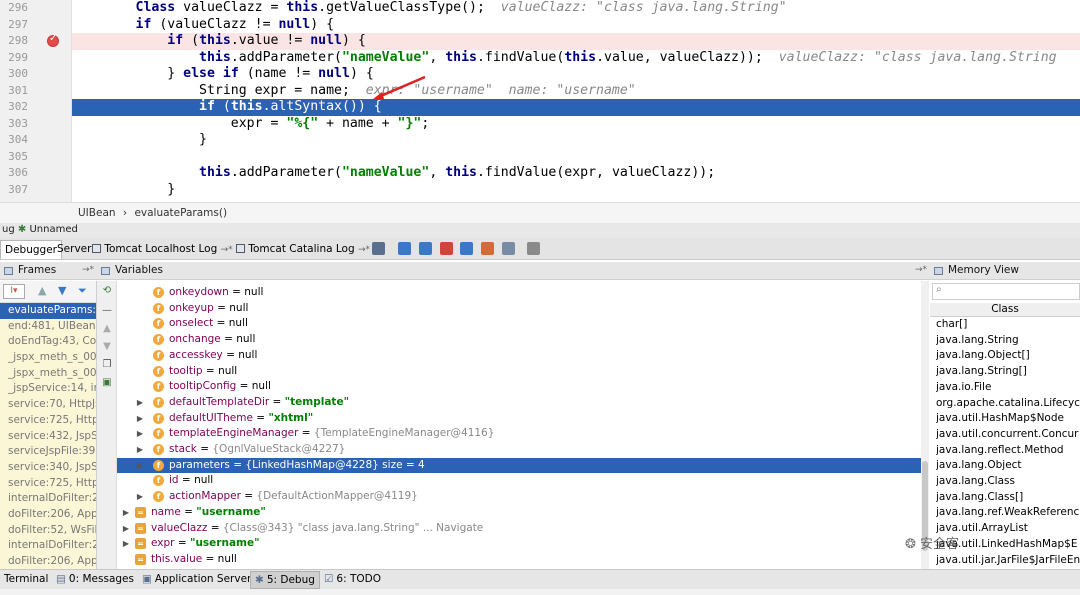 This screenshot has width=1080, height=595. Describe the element at coordinates (425, 248) in the screenshot. I see `step-into-icon` at that location.